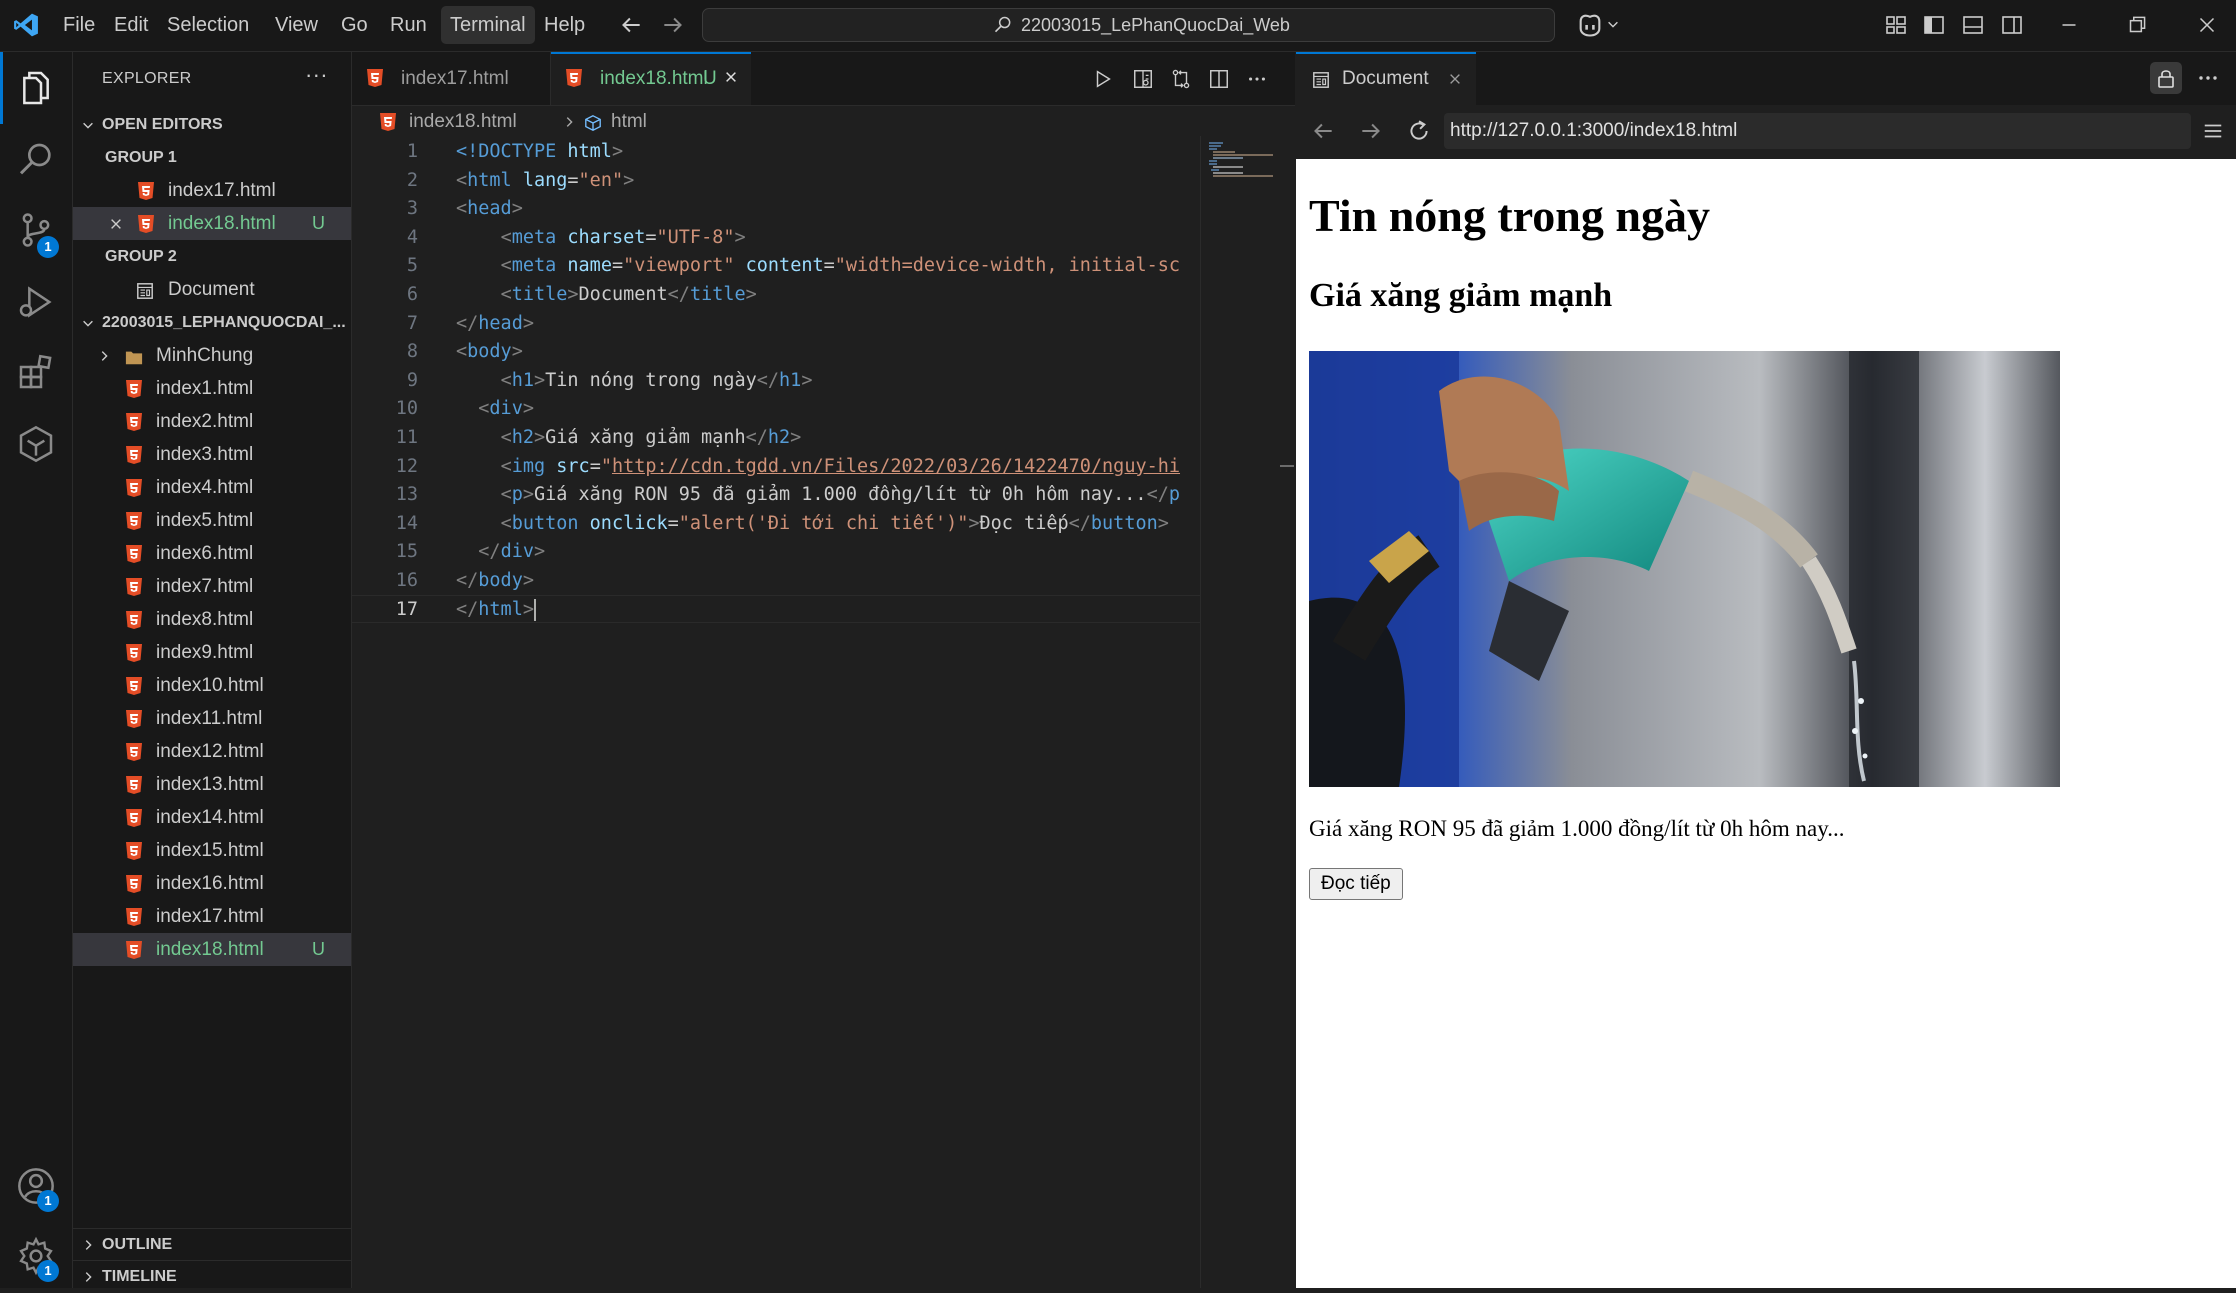 This screenshot has height=1293, width=2236. Describe the element at coordinates (654, 78) in the screenshot. I see `tab-label: index18.html` at that location.